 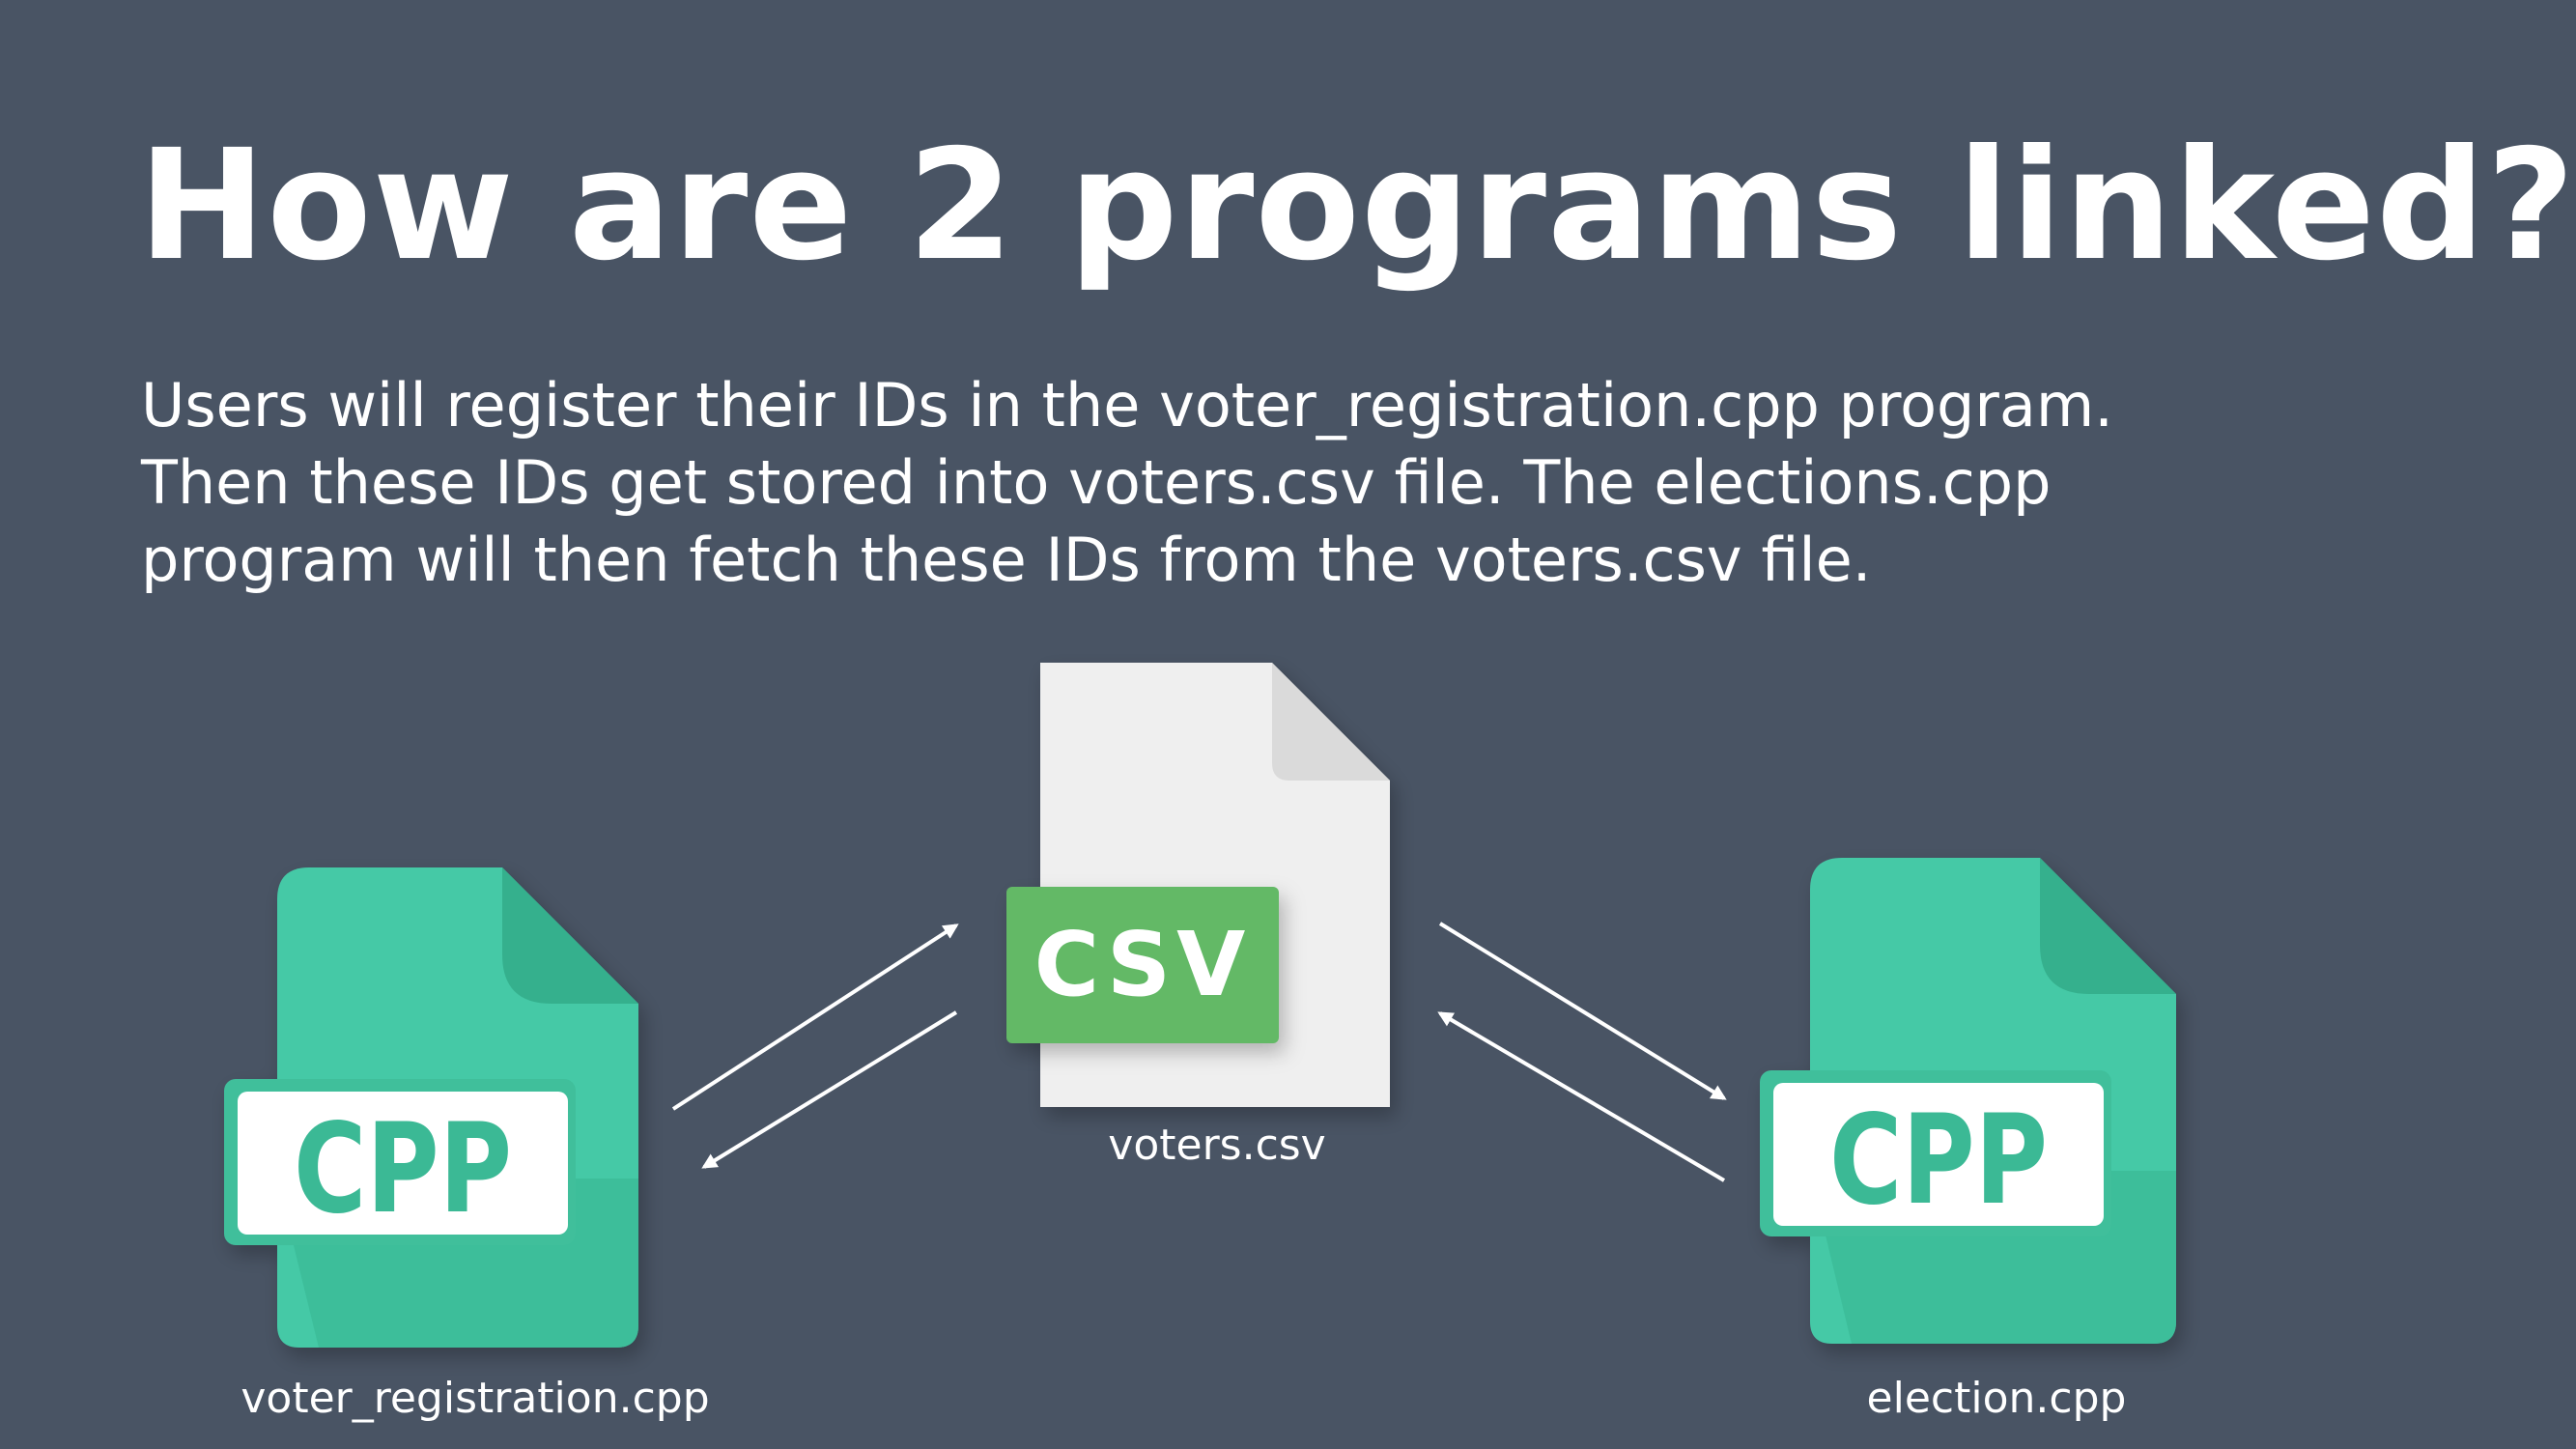 What do you see at coordinates (1996, 1398) in the screenshot?
I see `filename-election: election.cpp` at bounding box center [1996, 1398].